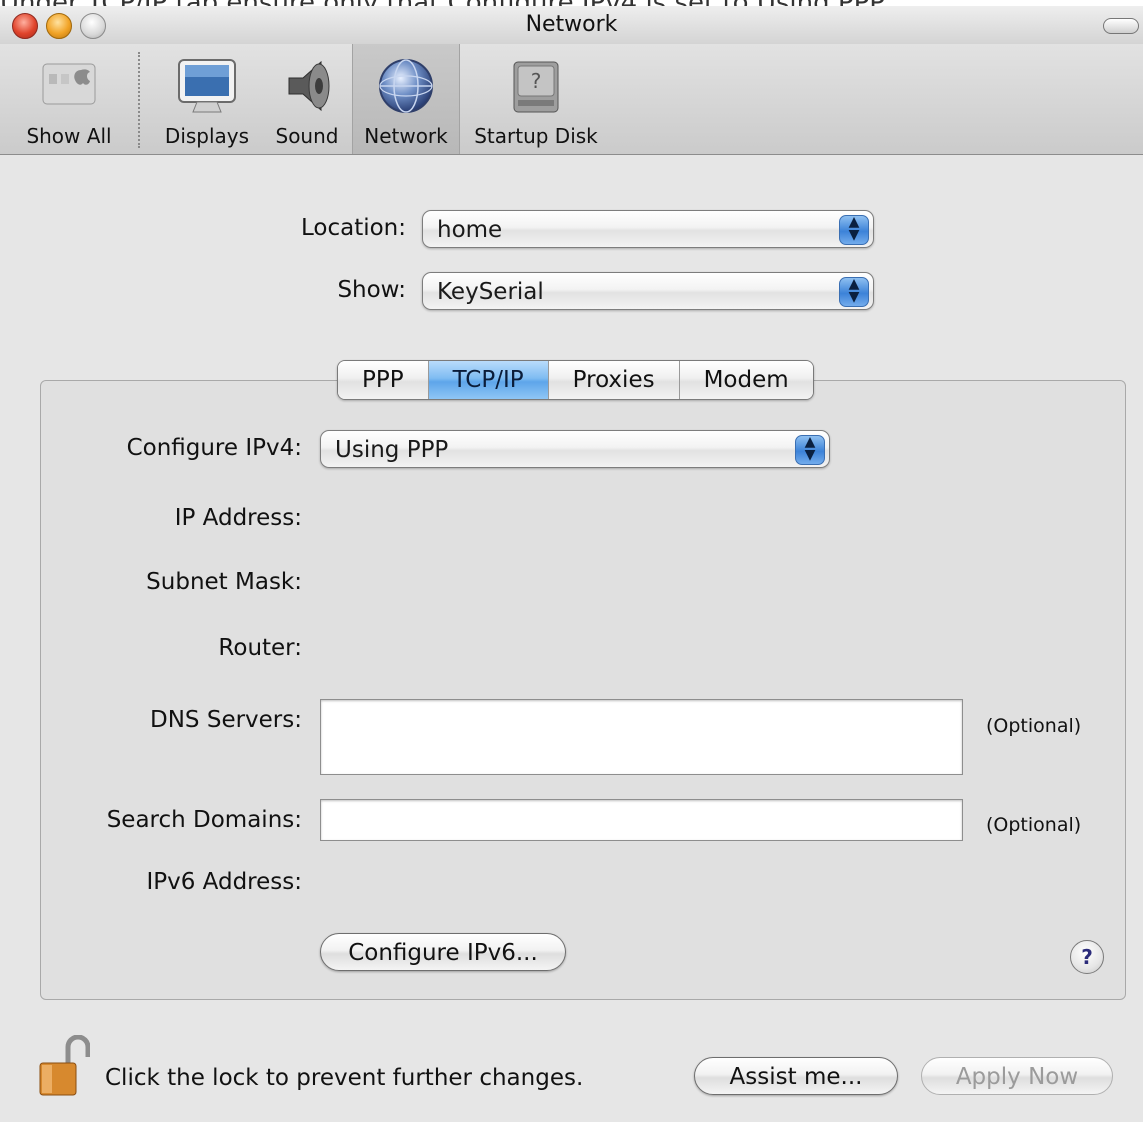  Describe the element at coordinates (214, 448) in the screenshot. I see `configure-ipv4-label: Configure IPv4:` at that location.